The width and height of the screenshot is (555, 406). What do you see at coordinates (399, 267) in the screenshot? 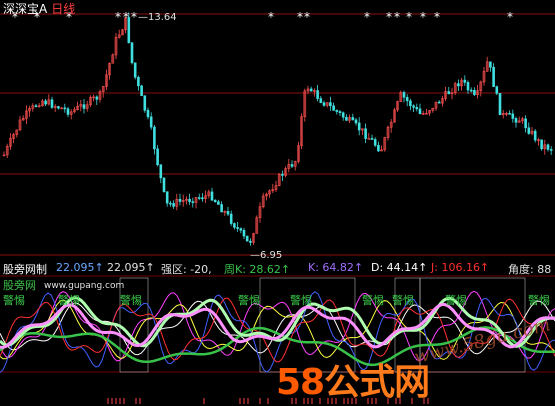
I see `d-value: D: 44.14↑` at bounding box center [399, 267].